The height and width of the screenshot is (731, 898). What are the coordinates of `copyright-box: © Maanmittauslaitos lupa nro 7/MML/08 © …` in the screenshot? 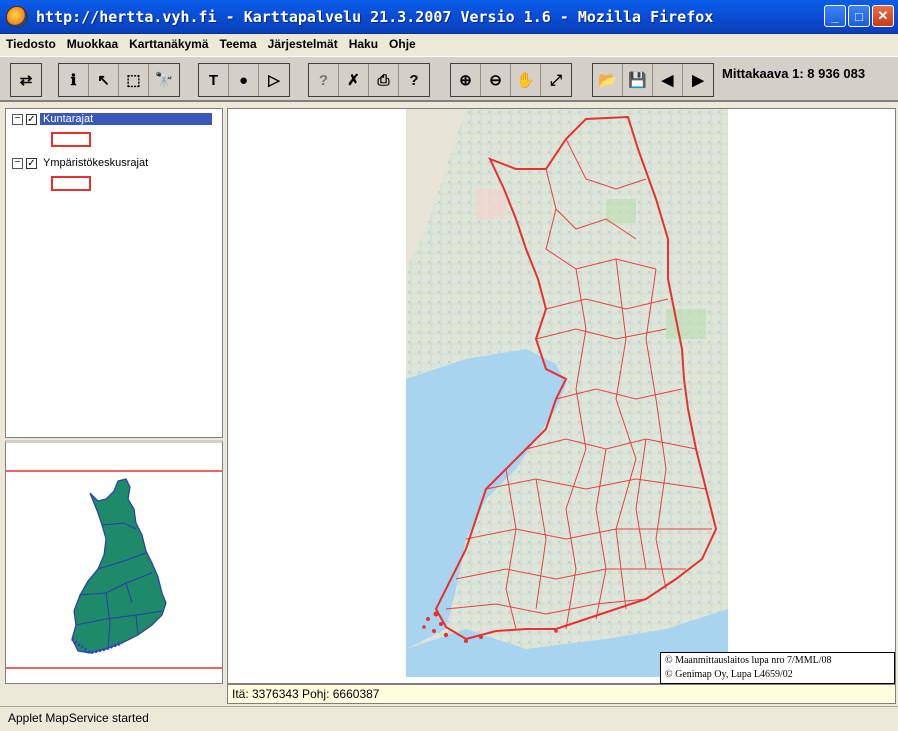 It's located at (777, 668).